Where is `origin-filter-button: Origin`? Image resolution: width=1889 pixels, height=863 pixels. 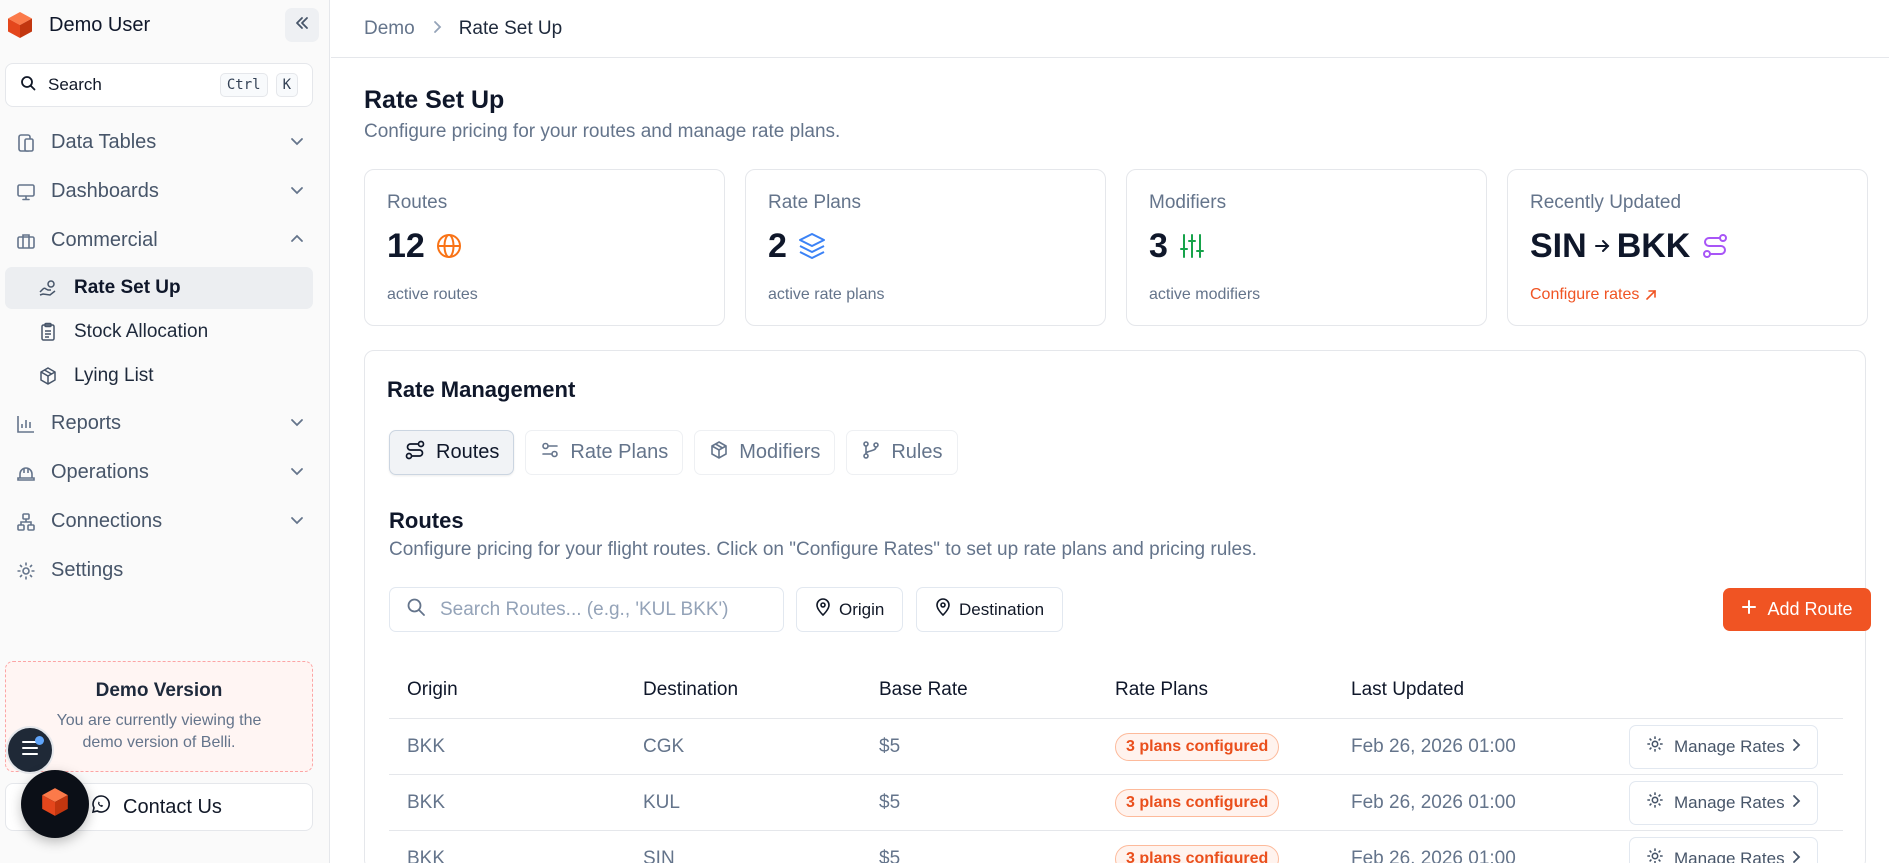 origin-filter-button: Origin is located at coordinates (850, 609).